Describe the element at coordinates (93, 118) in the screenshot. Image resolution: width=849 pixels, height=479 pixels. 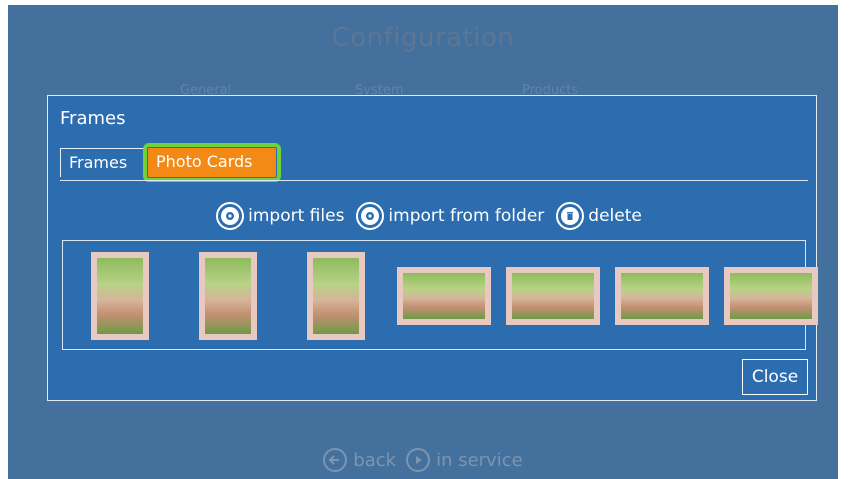
I see `dialog-title: Frames` at that location.